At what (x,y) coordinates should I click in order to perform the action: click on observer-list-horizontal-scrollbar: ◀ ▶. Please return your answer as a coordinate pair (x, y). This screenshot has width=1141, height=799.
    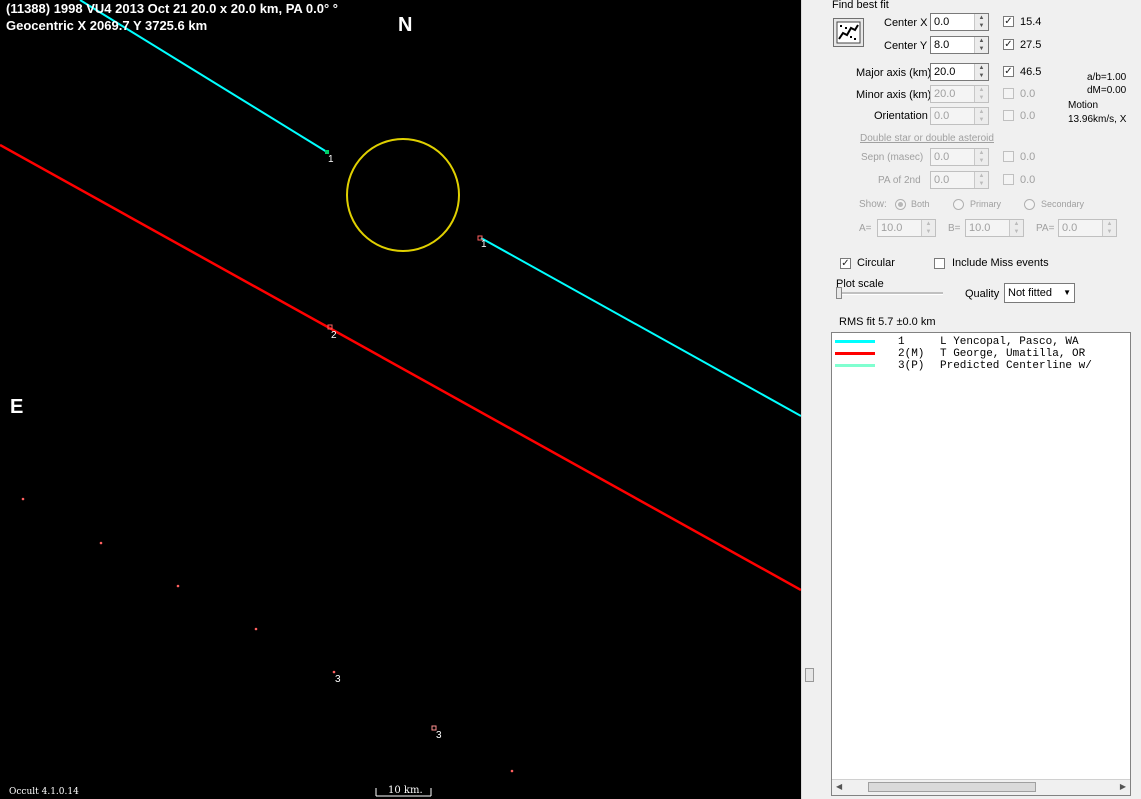
    Looking at the image, I should click on (981, 787).